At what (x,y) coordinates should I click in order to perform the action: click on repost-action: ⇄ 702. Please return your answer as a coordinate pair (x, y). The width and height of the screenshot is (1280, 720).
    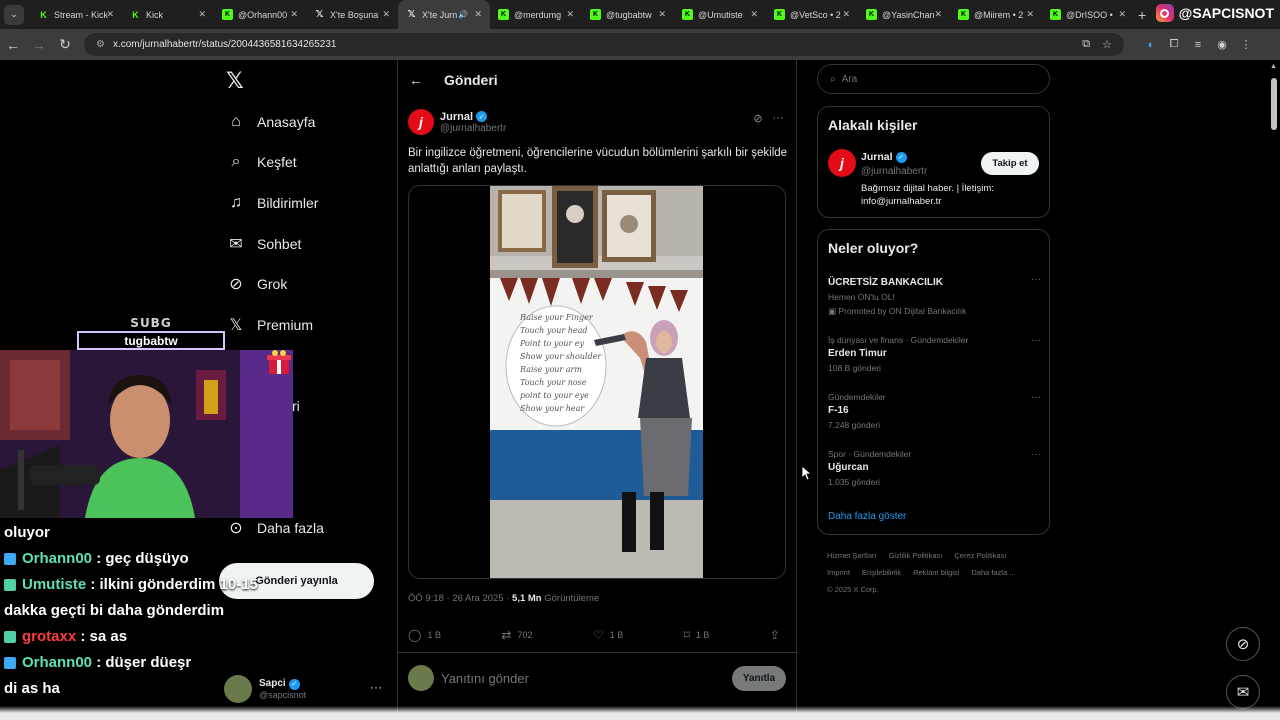
    Looking at the image, I should click on (516, 635).